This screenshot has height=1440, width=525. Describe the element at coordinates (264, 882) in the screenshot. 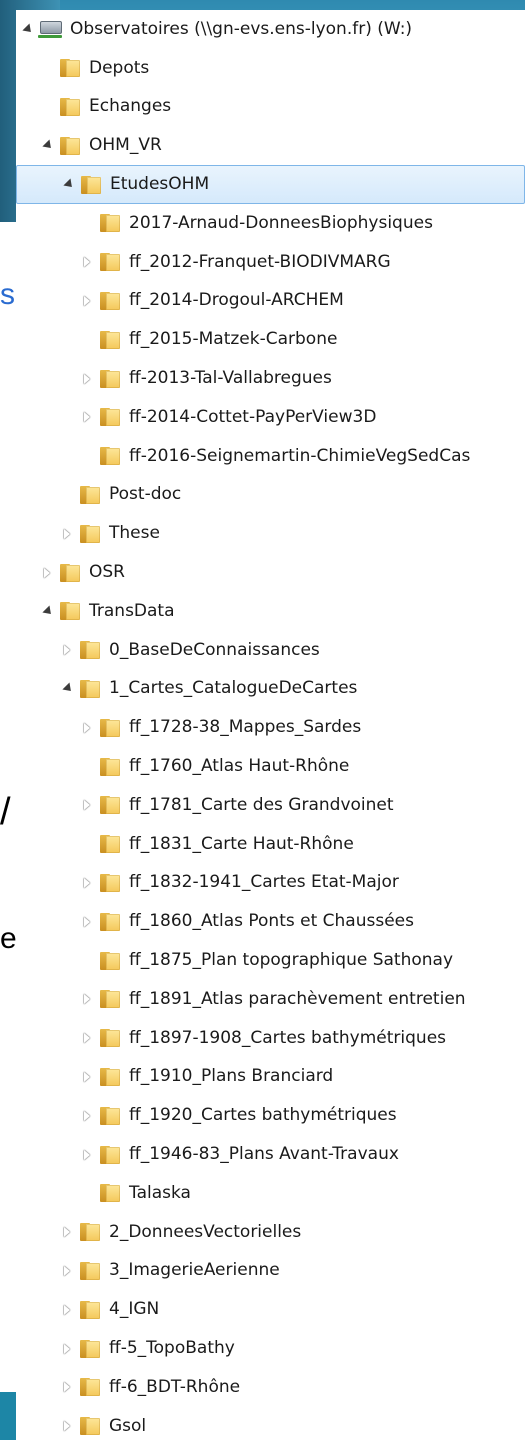

I see `tree-item-label: ff_1832-1941_Cartes Etat-Major` at that location.